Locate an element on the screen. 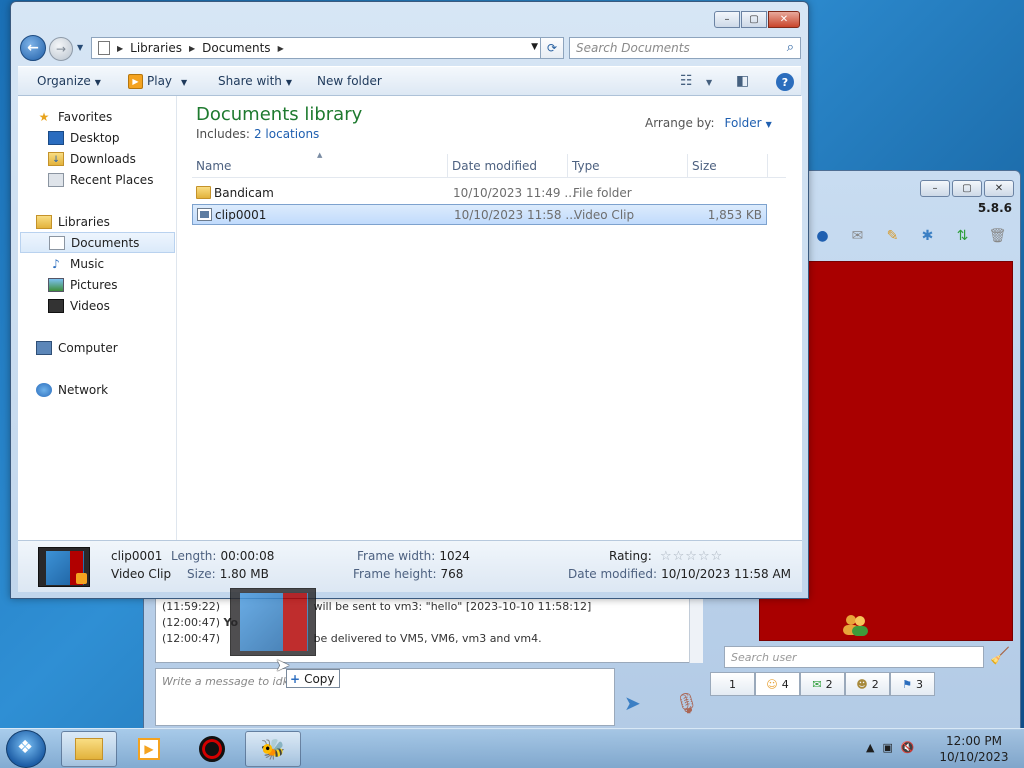 Image resolution: width=1024 pixels, height=768 pixels. maximize-button: ▢ is located at coordinates (754, 19).